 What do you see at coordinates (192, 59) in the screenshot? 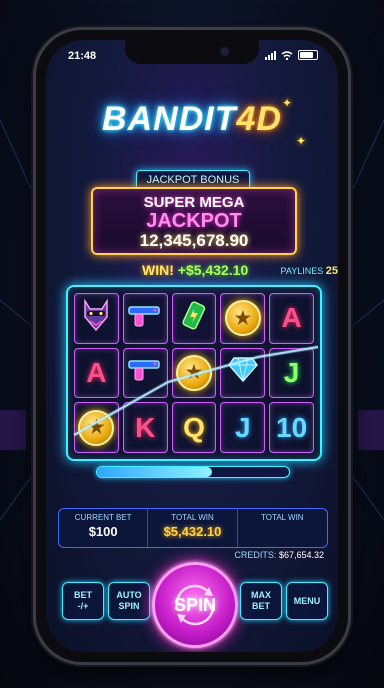
I see `status-bar: 21:48` at bounding box center [192, 59].